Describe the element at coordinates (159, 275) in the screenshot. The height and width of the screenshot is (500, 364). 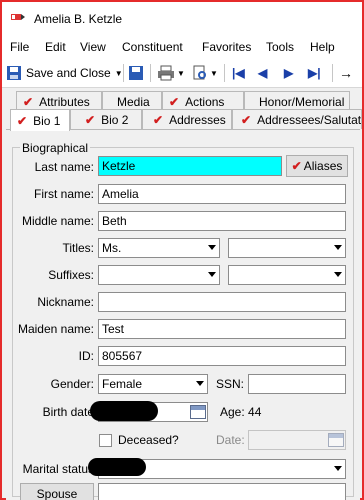
I see `suffix1-select` at that location.